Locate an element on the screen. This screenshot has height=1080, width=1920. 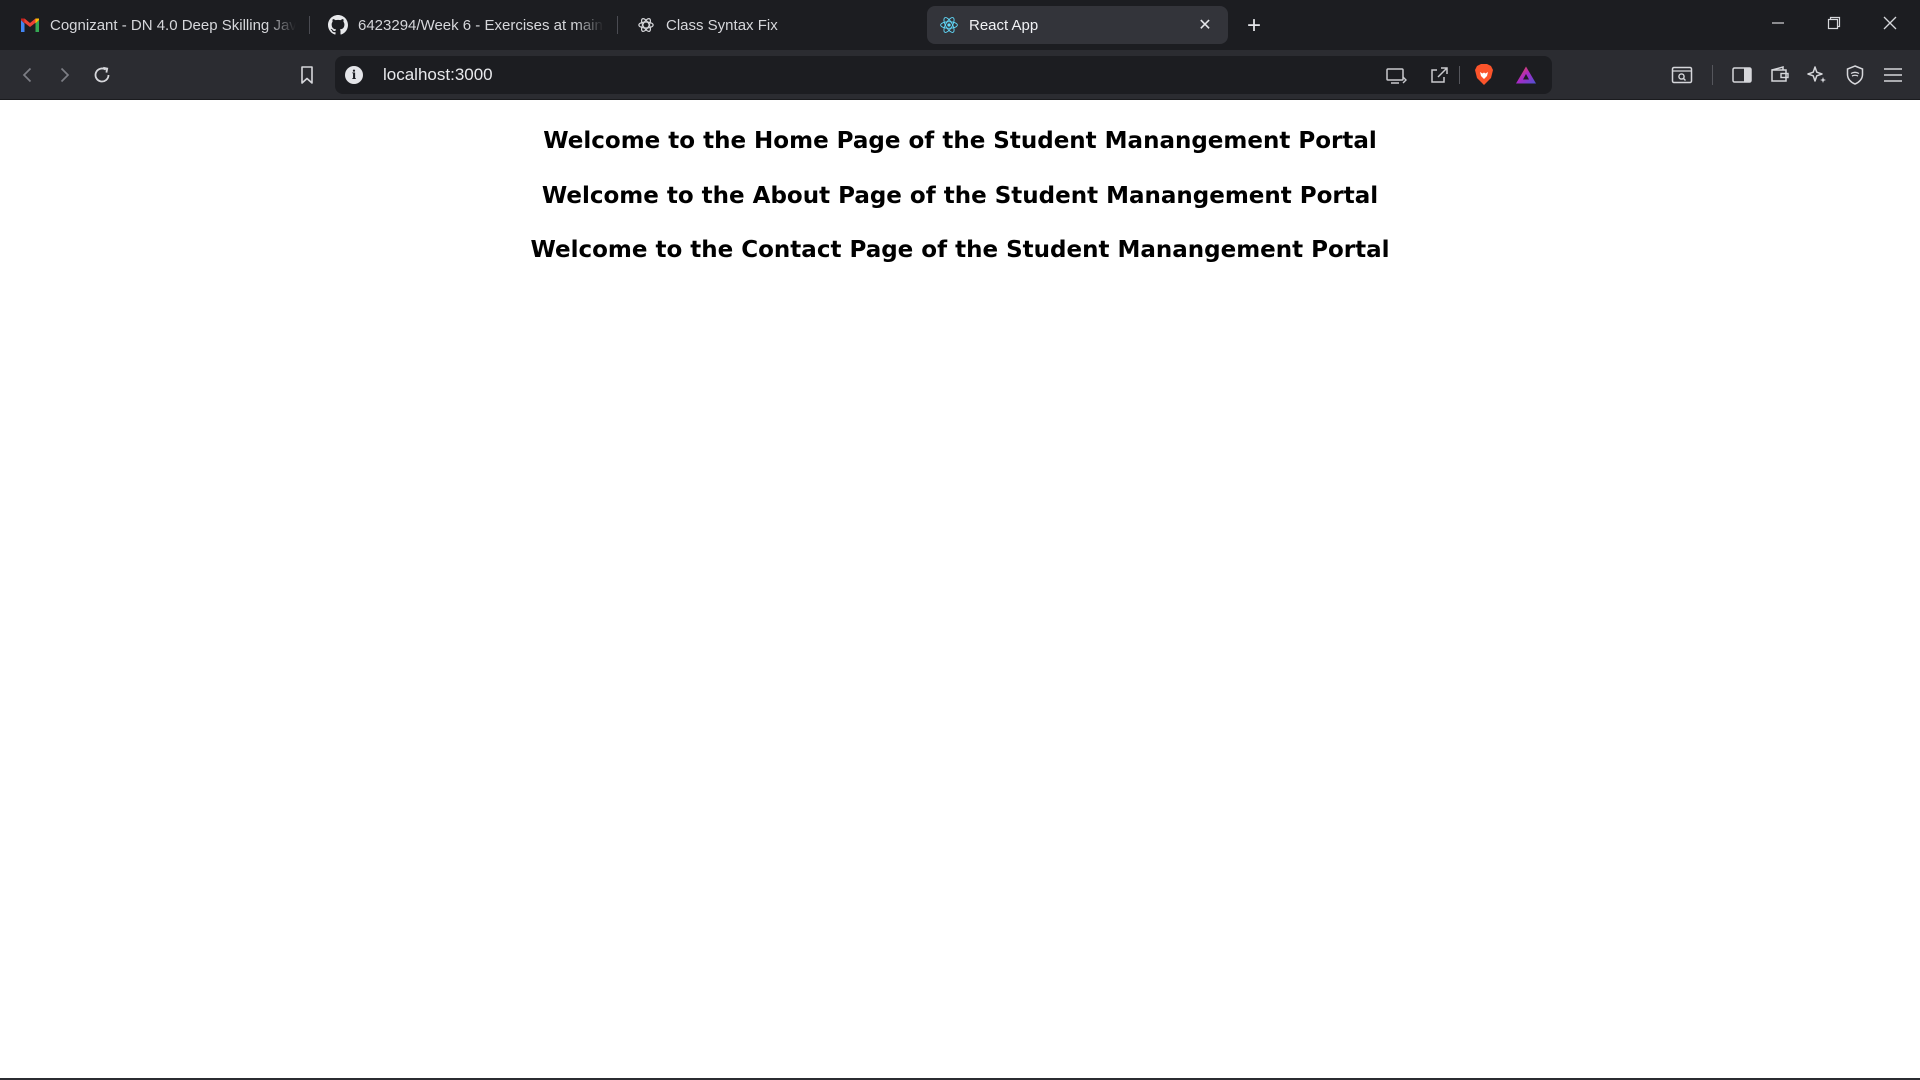
reader-mode-button is located at coordinates (1682, 75).